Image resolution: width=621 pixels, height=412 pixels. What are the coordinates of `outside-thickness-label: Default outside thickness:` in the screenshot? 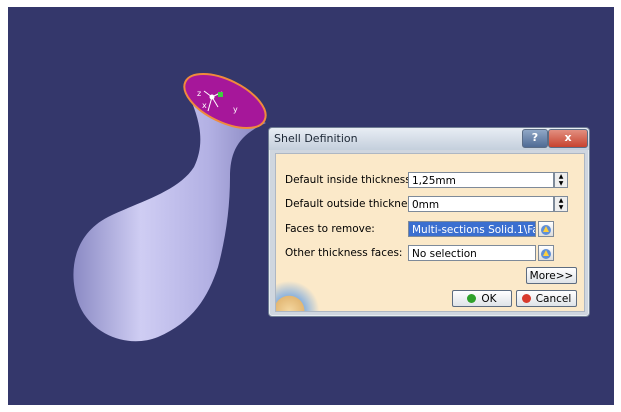 It's located at (353, 204).